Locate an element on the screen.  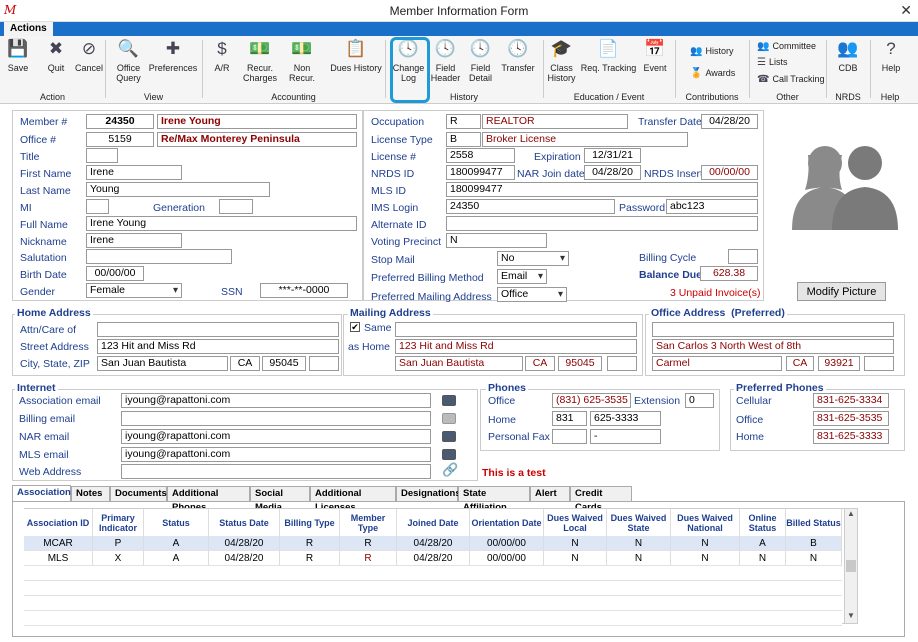
tab-designations: Designations is located at coordinates (428, 493).